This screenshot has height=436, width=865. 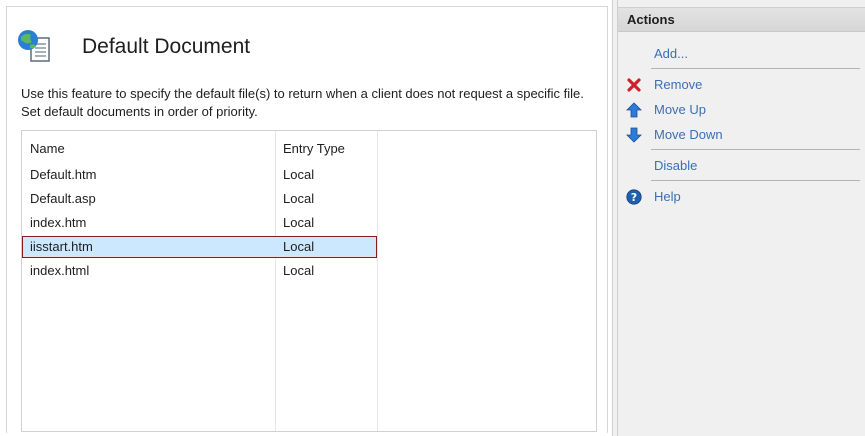 I want to click on blue-down-arrow-icon, so click(x=634, y=135).